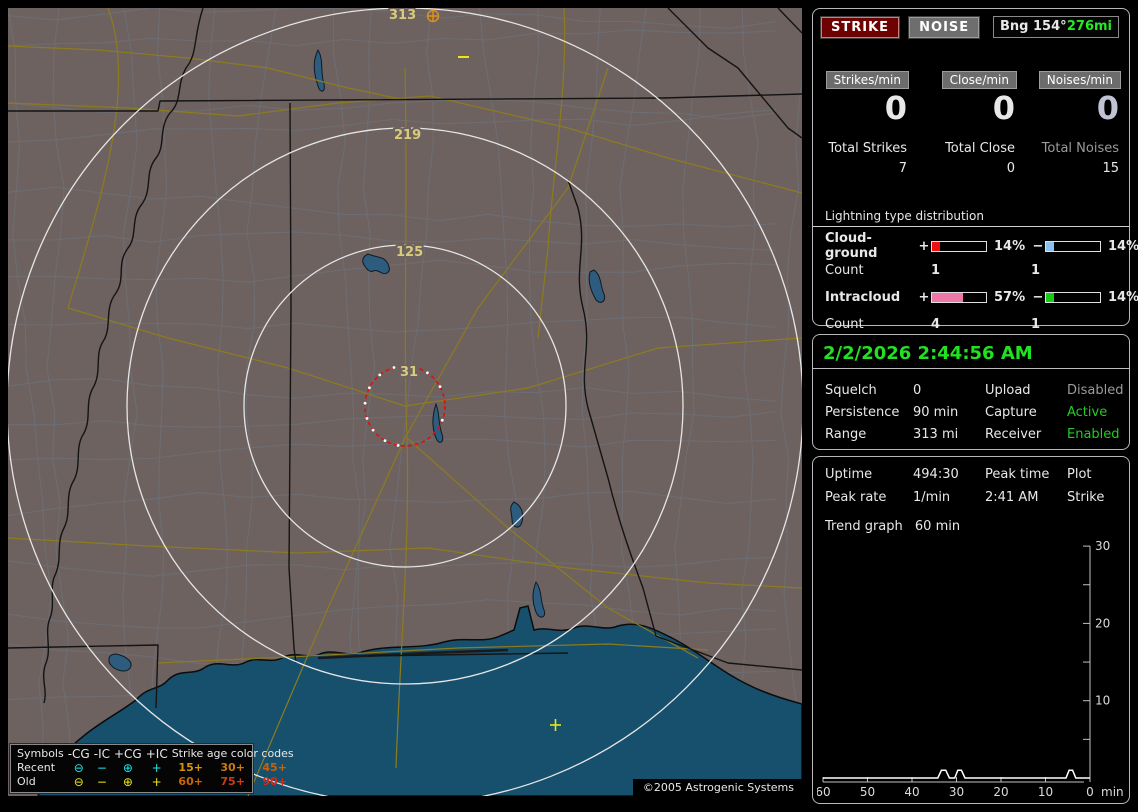 This screenshot has width=1138, height=812. What do you see at coordinates (1008, 390) in the screenshot?
I see `upload-label: Upload` at bounding box center [1008, 390].